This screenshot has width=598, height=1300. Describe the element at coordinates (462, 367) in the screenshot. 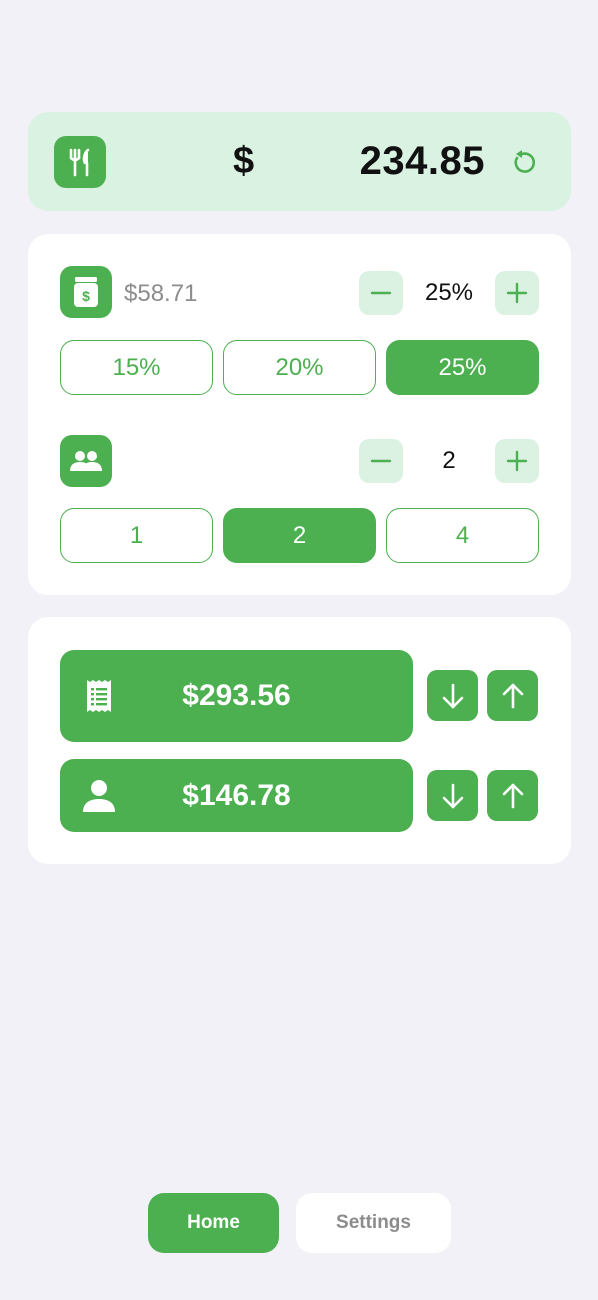

I see `tip-preset-25: 25%` at that location.